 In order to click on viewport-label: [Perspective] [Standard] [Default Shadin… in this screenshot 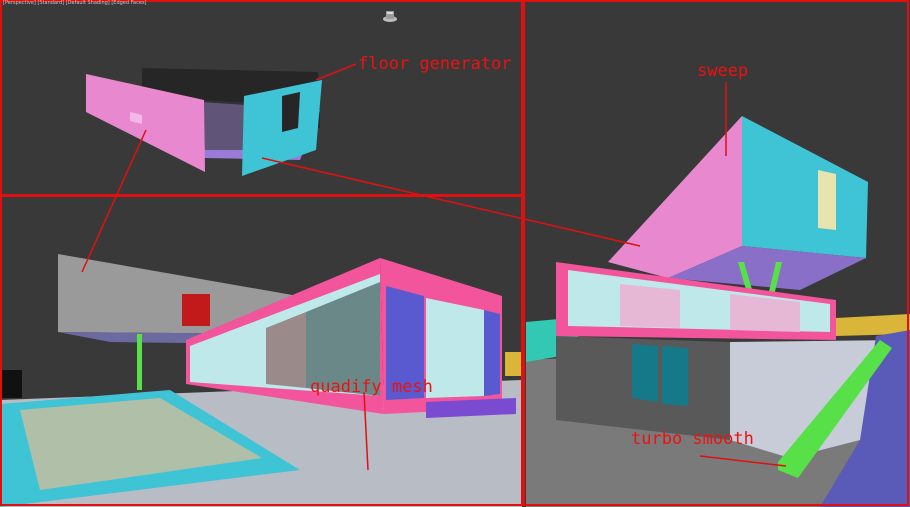, I will do `click(75, 3)`.